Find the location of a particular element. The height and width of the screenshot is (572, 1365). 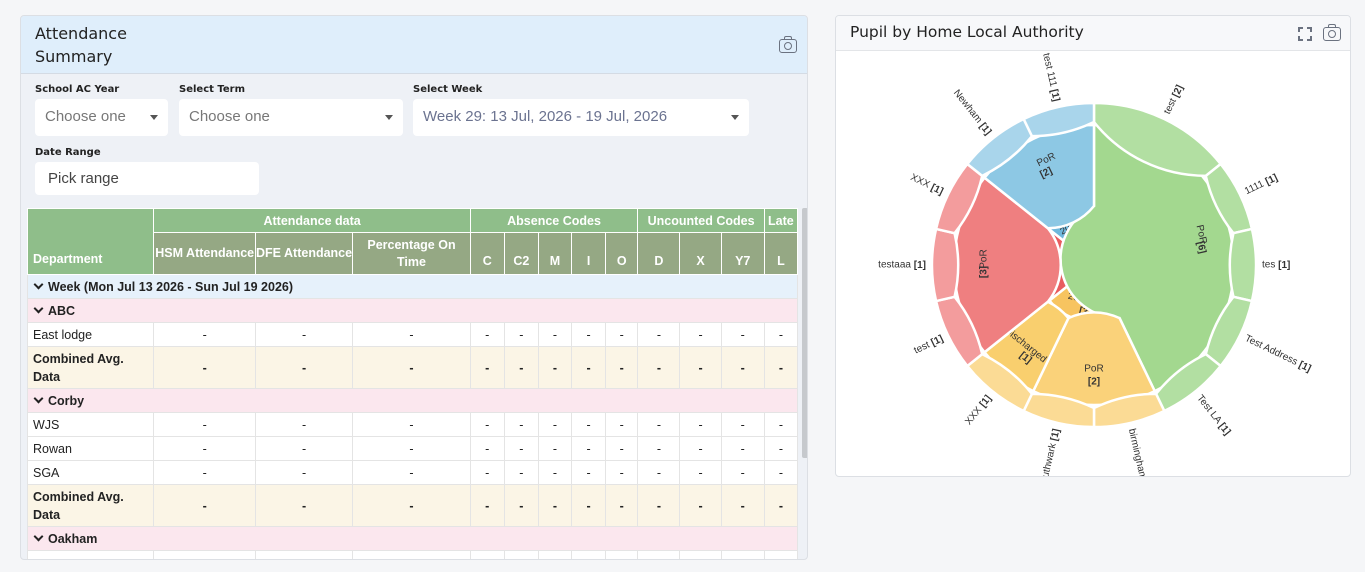

department-cell: Rowan is located at coordinates (91, 448).